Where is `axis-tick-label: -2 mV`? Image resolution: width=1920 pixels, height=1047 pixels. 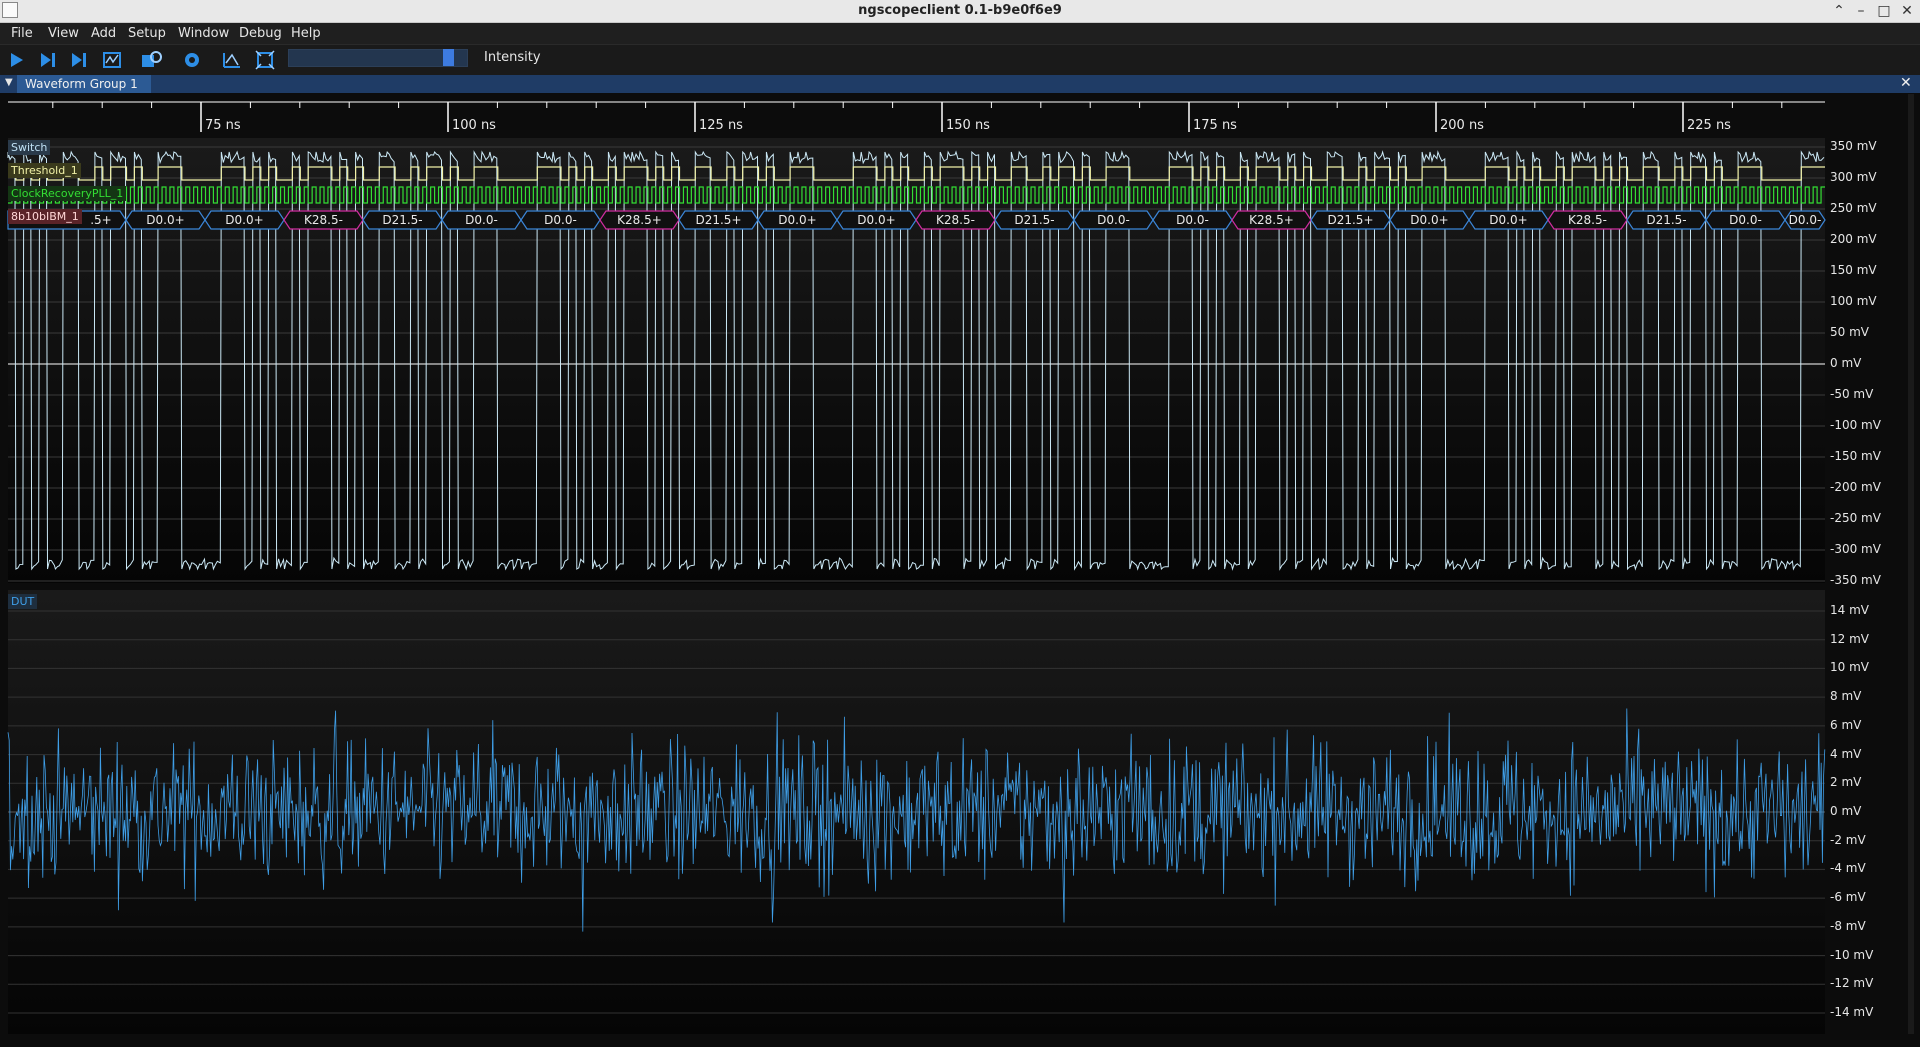
axis-tick-label: -2 mV is located at coordinates (1848, 839).